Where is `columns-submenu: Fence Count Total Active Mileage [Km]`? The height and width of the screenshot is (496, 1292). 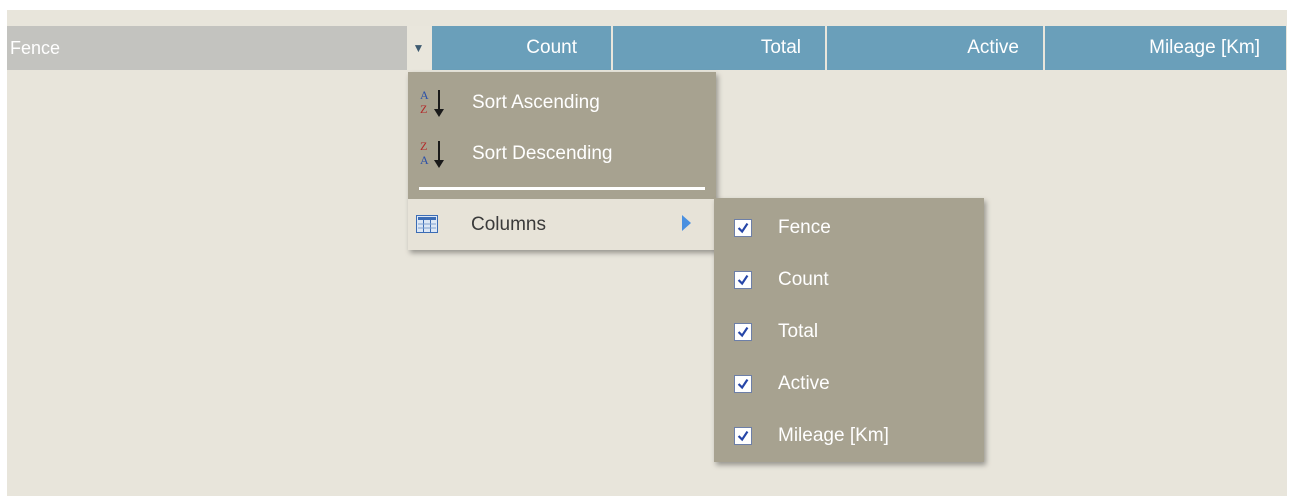 columns-submenu: Fence Count Total Active Mileage [Km] is located at coordinates (849, 330).